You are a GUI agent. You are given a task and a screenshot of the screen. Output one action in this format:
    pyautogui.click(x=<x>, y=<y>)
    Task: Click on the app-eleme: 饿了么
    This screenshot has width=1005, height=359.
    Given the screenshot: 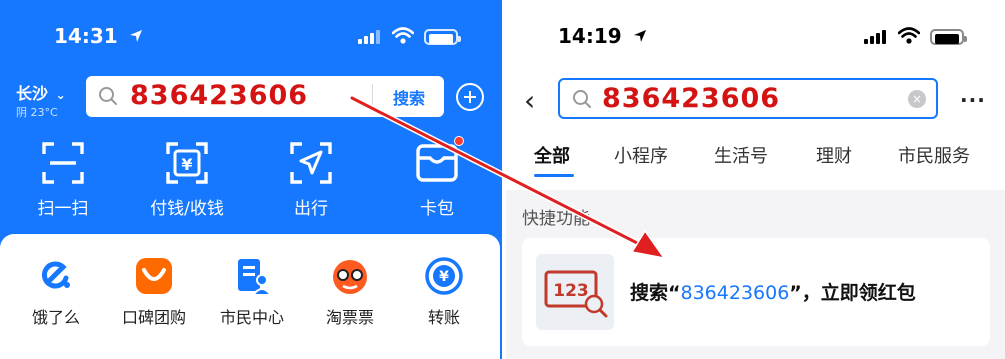 What is the action you would take?
    pyautogui.click(x=56, y=292)
    